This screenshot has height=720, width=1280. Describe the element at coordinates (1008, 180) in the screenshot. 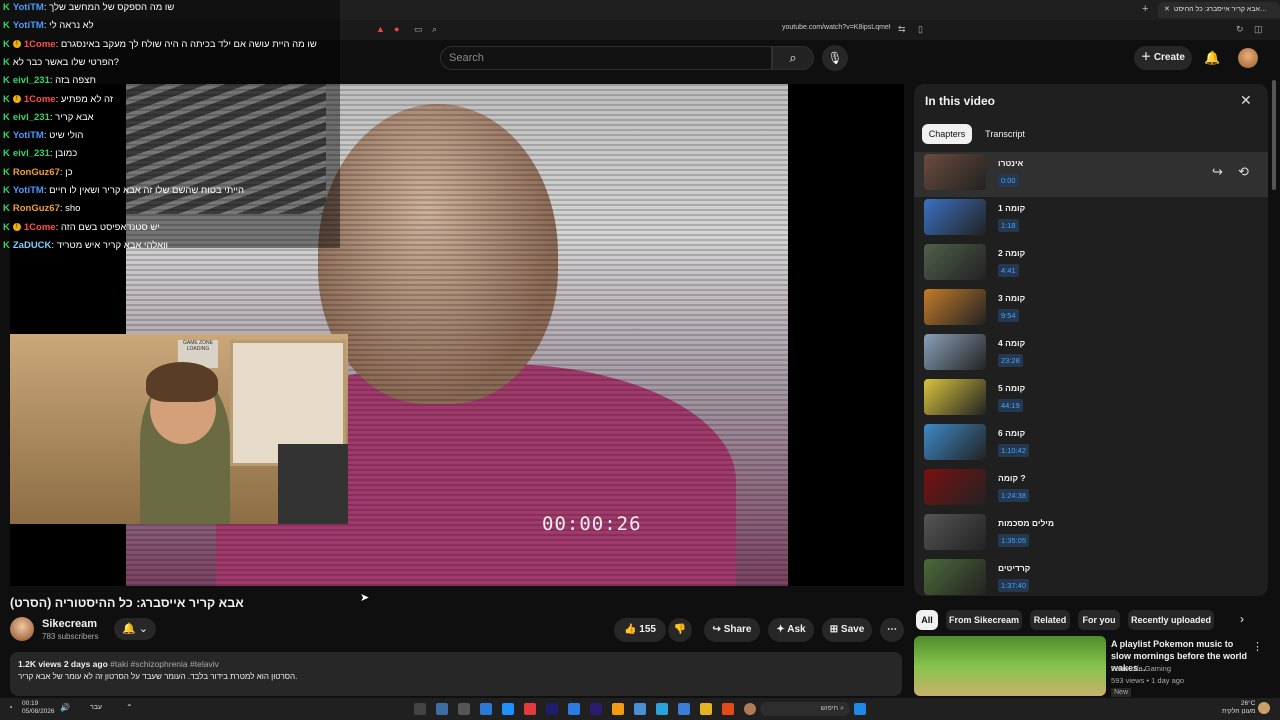

I see `chapter-timestamp: 0:00` at that location.